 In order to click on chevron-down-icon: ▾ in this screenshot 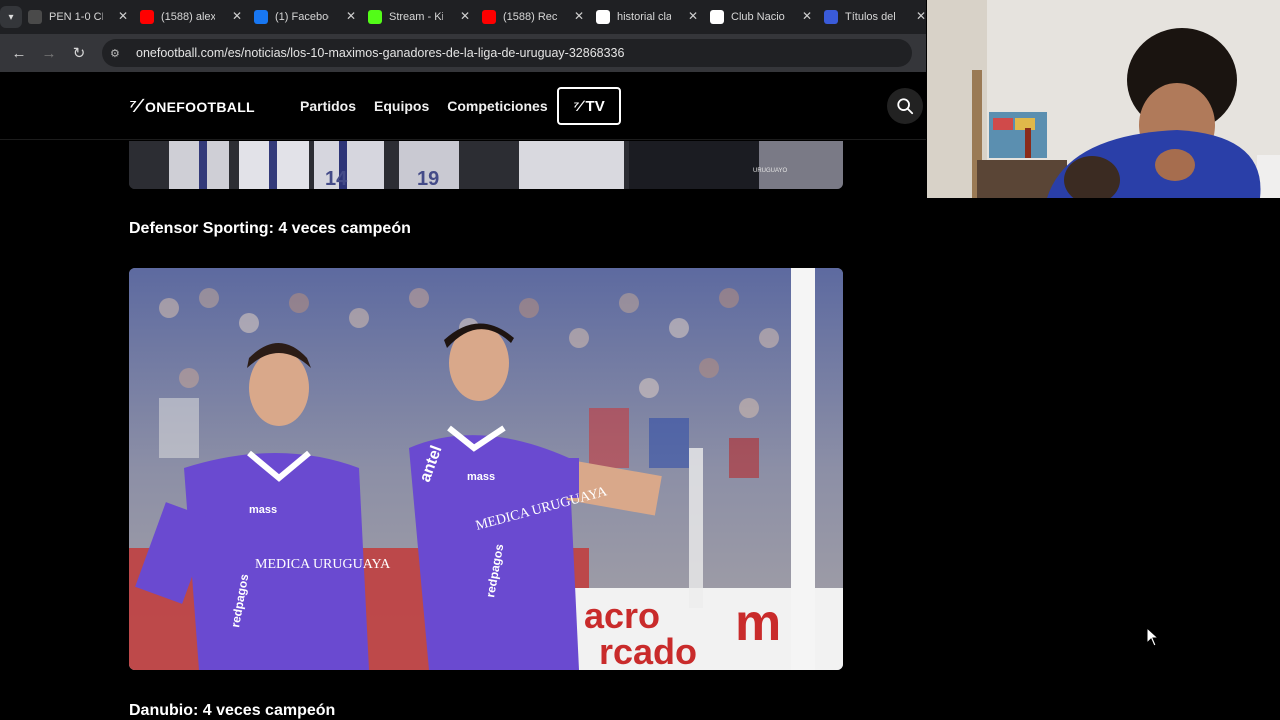, I will do `click(11, 17)`.